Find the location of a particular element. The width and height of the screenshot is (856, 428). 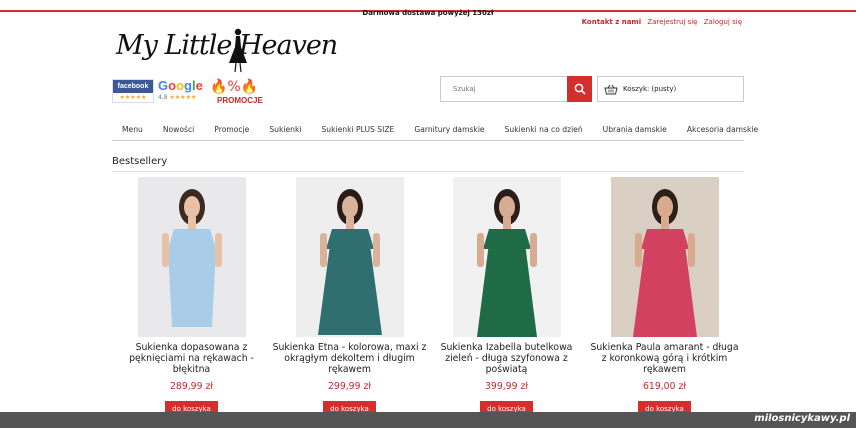

search-input is located at coordinates (503, 89).